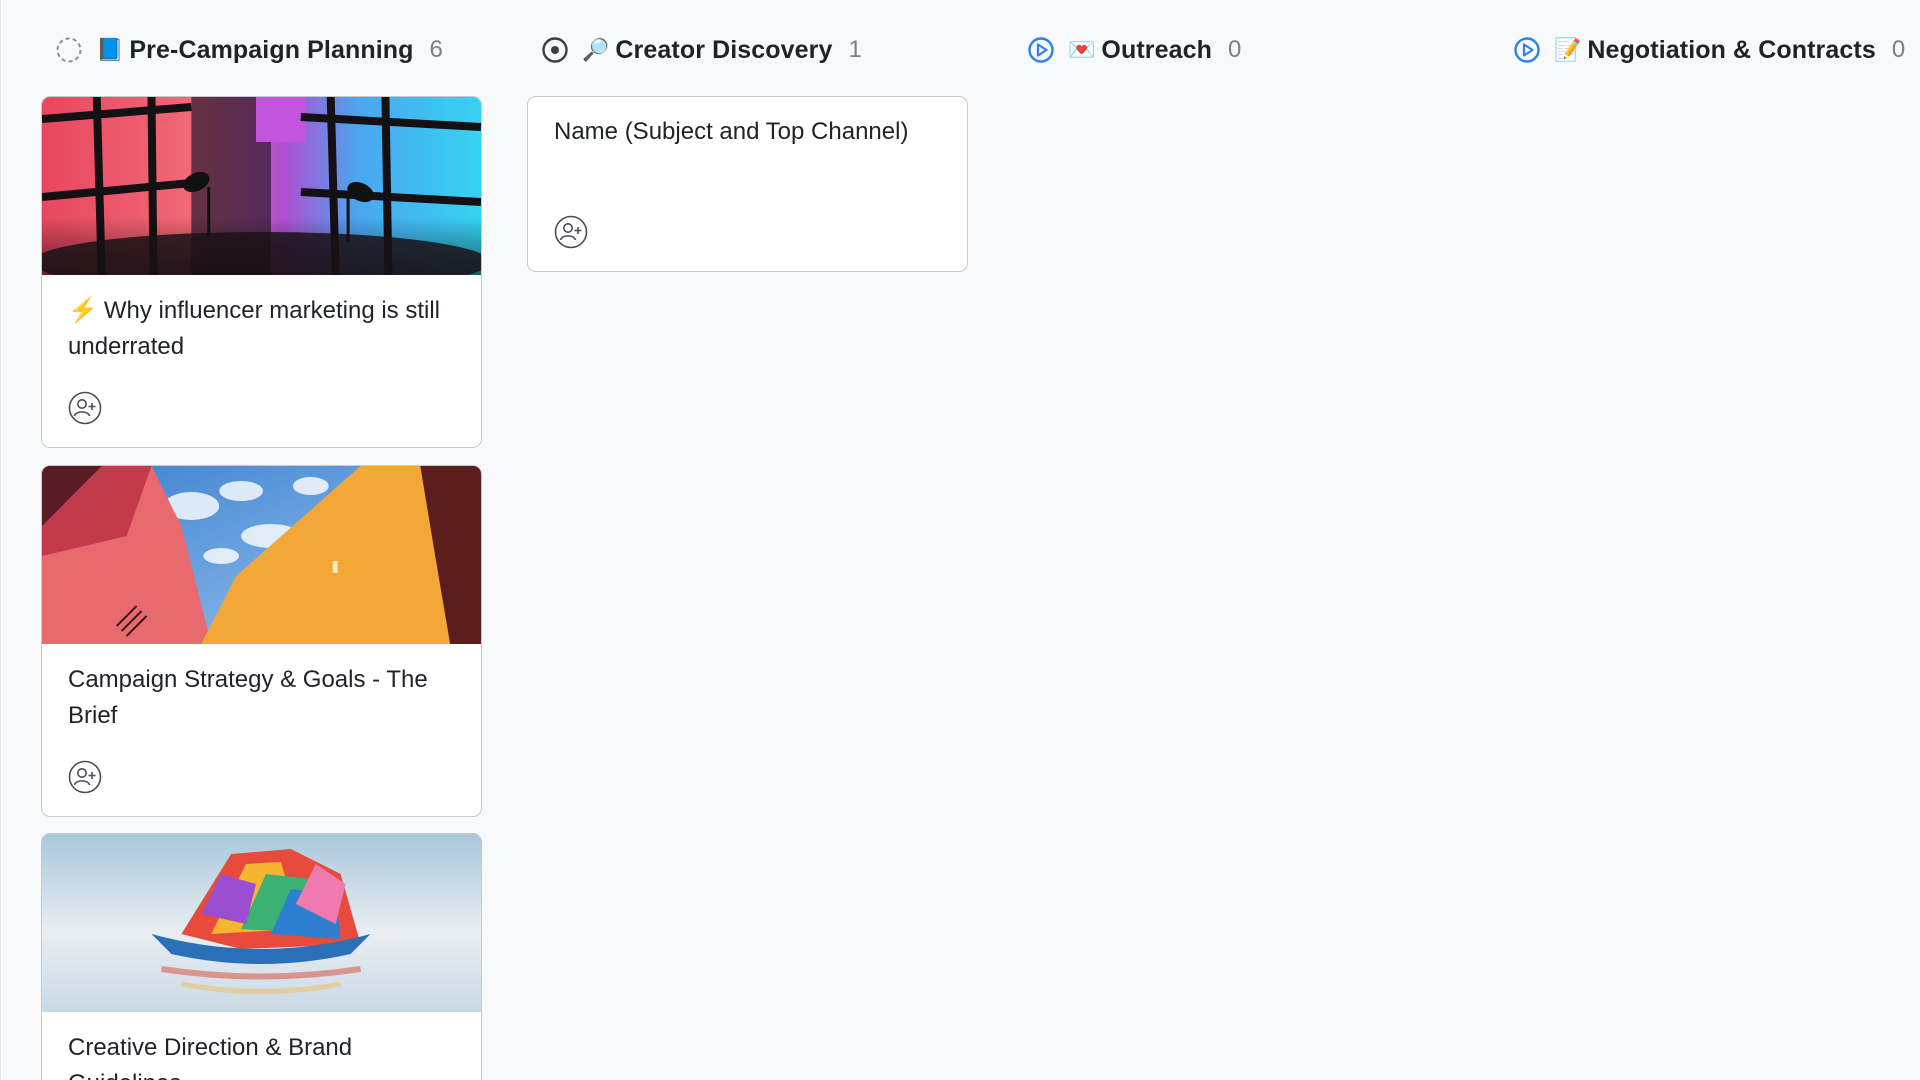 The image size is (1920, 1080). I want to click on card-title: Creative Direction & Brand Guidelines, so click(210, 1057).